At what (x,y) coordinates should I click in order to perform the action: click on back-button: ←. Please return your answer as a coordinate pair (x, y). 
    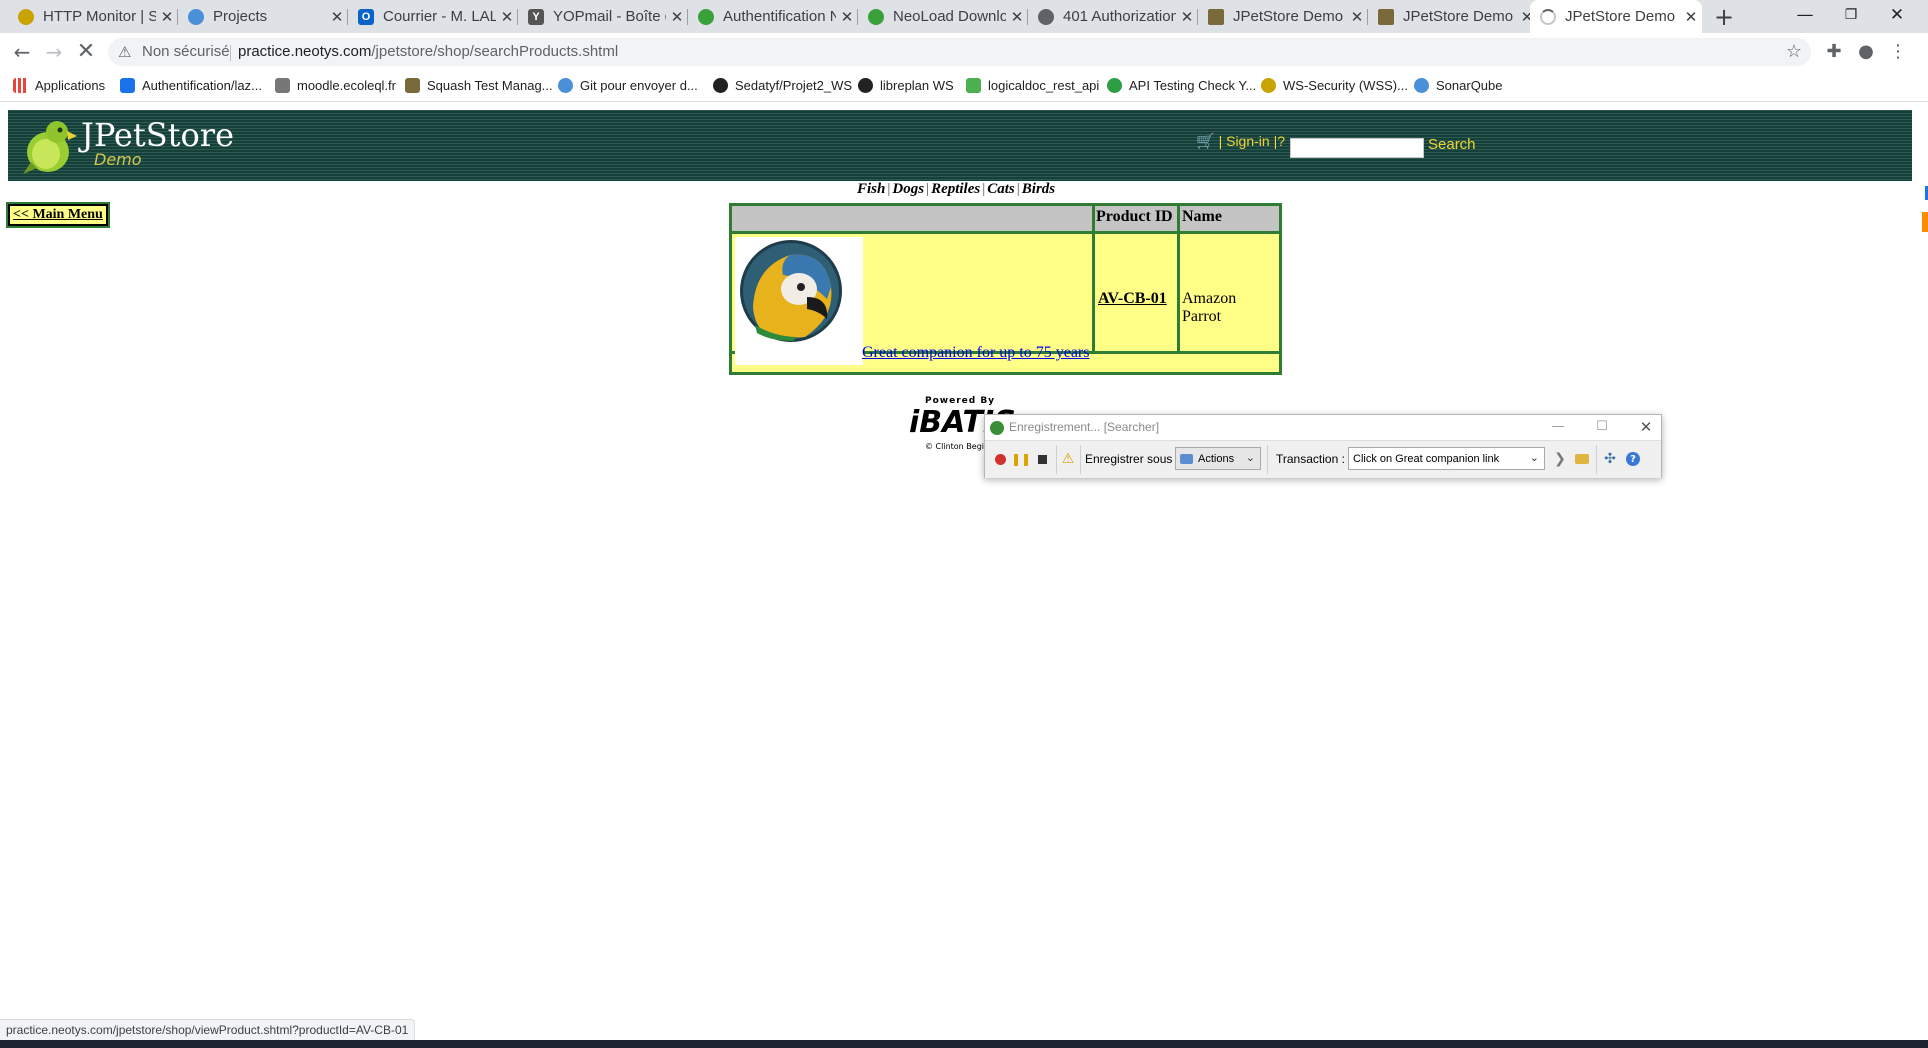
    Looking at the image, I should click on (22, 52).